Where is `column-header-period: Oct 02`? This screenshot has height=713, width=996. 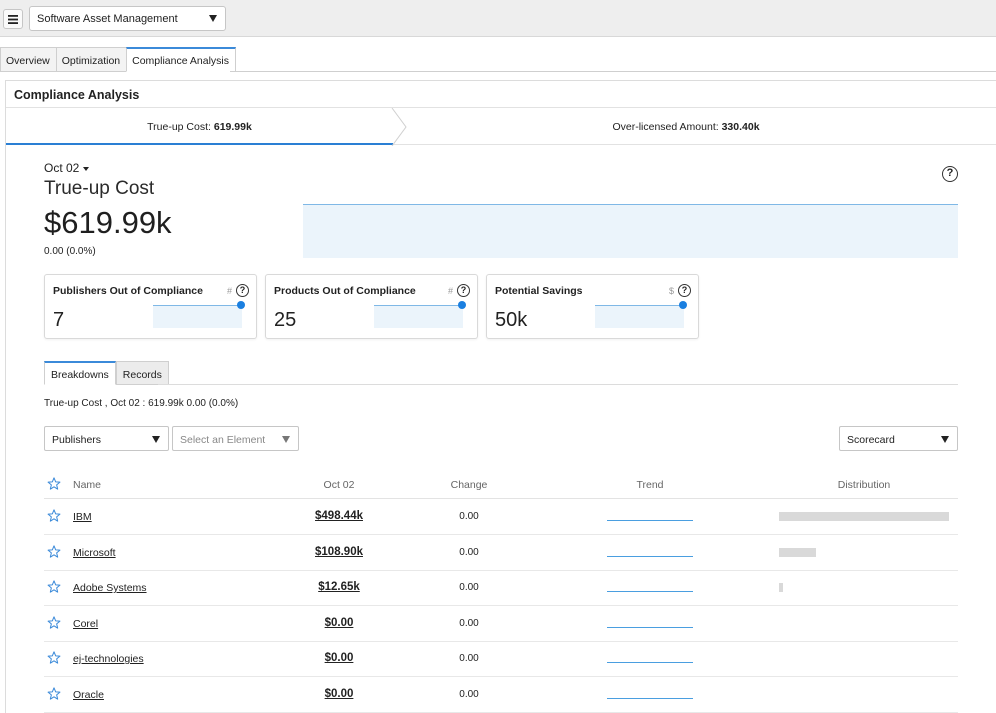 column-header-period: Oct 02 is located at coordinates (339, 485).